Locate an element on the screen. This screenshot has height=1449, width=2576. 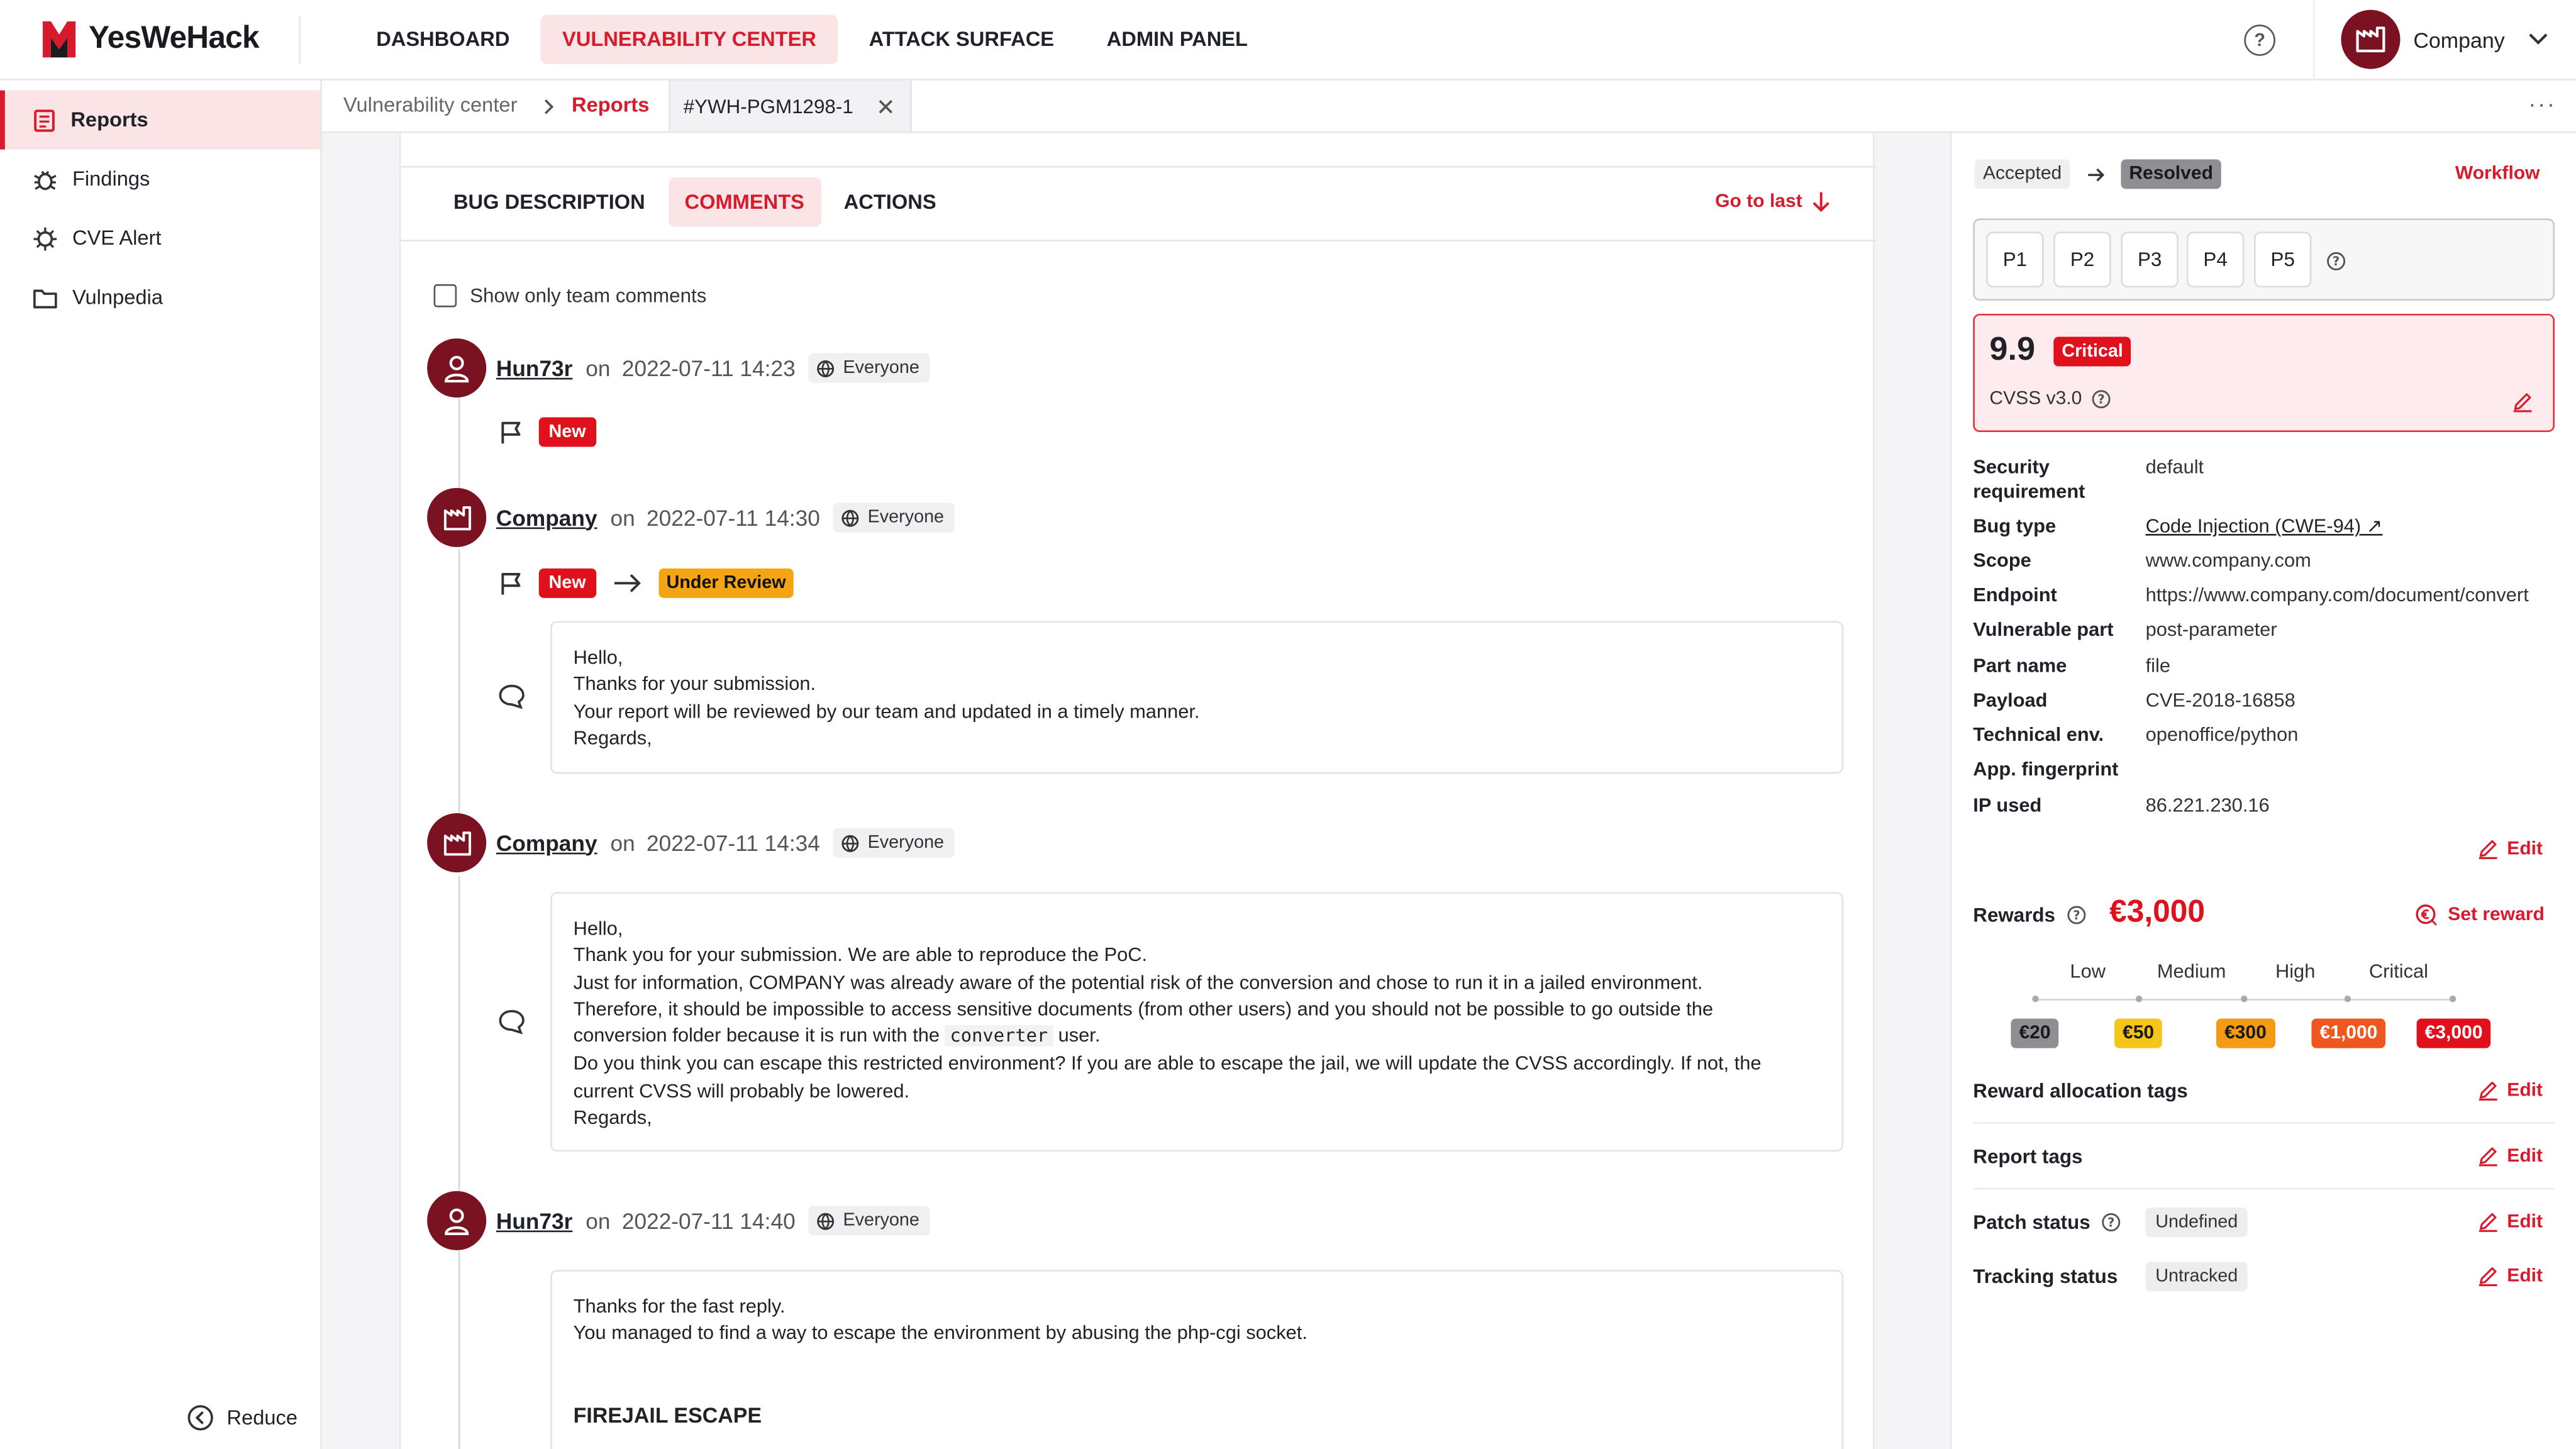
edit-tracking-status-button: Edit is located at coordinates (2510, 1276).